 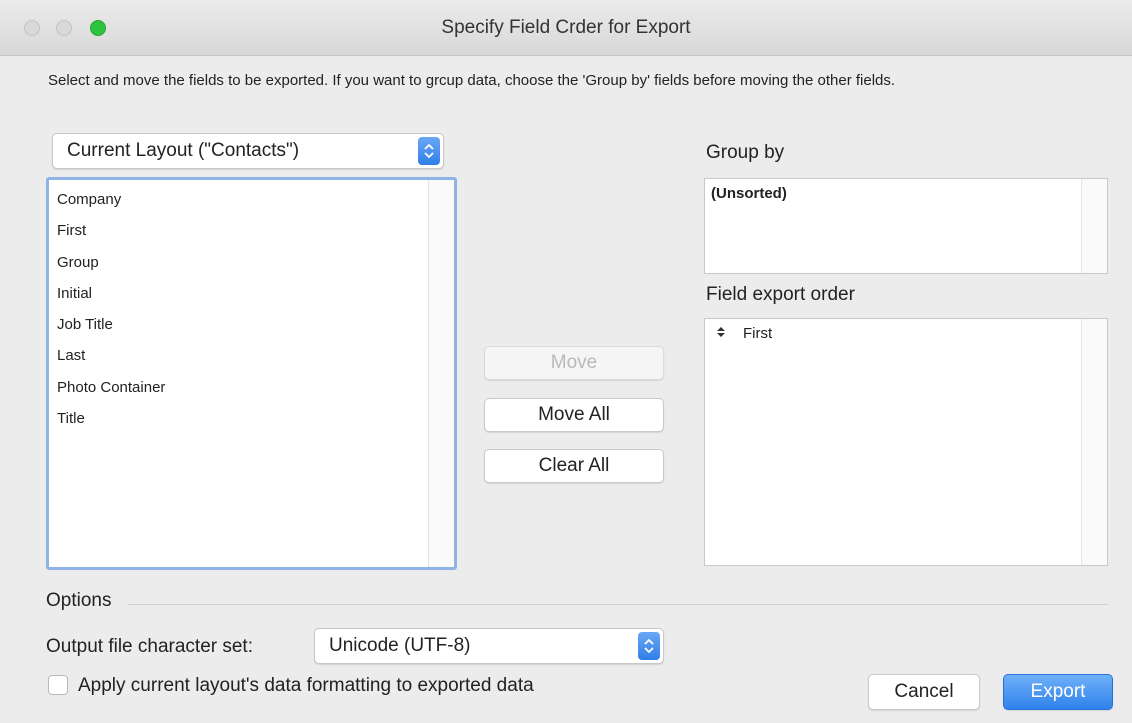 I want to click on cancel-button: Cancel, so click(x=924, y=692).